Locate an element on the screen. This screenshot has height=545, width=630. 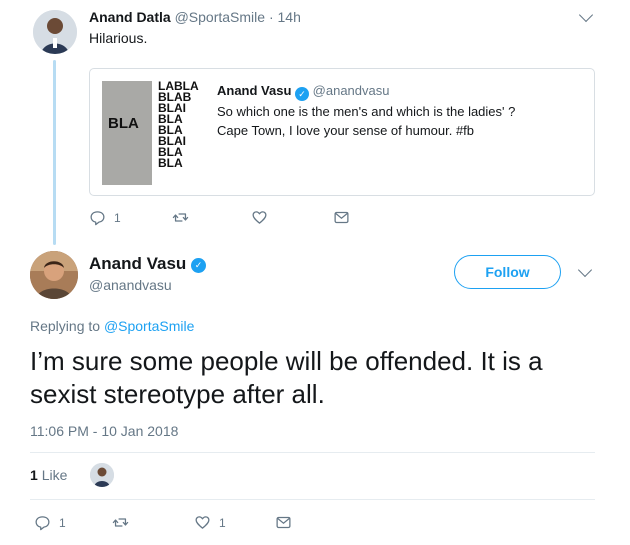
parent-author-name: Anand Datla is located at coordinates (130, 17).